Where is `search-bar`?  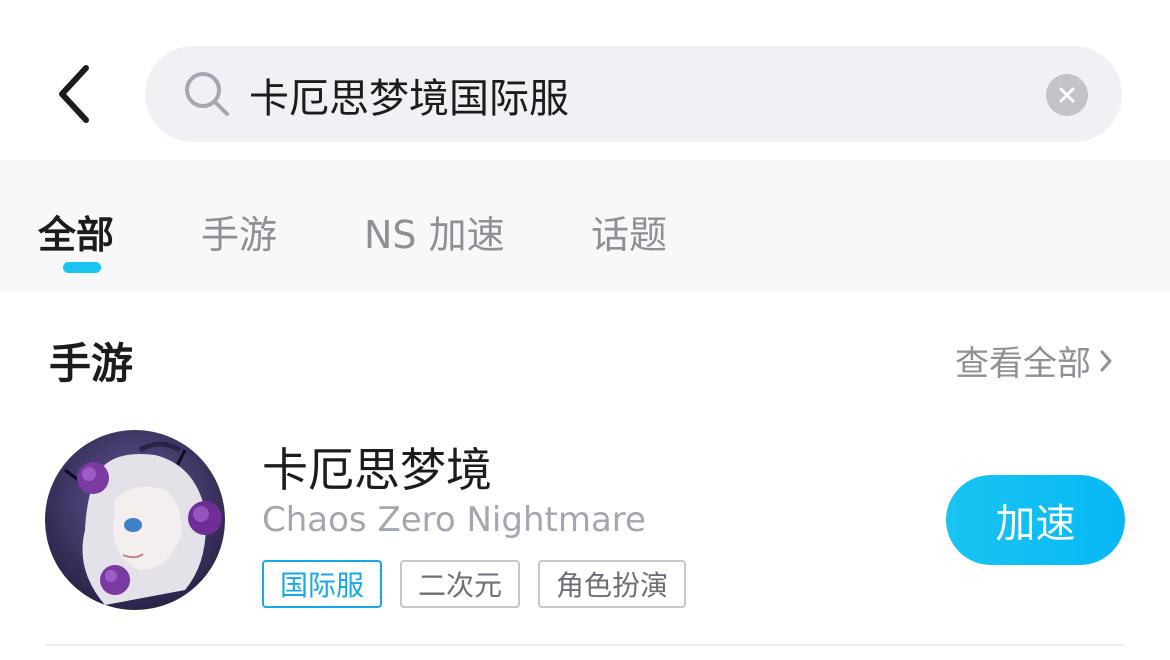
search-bar is located at coordinates (633, 94).